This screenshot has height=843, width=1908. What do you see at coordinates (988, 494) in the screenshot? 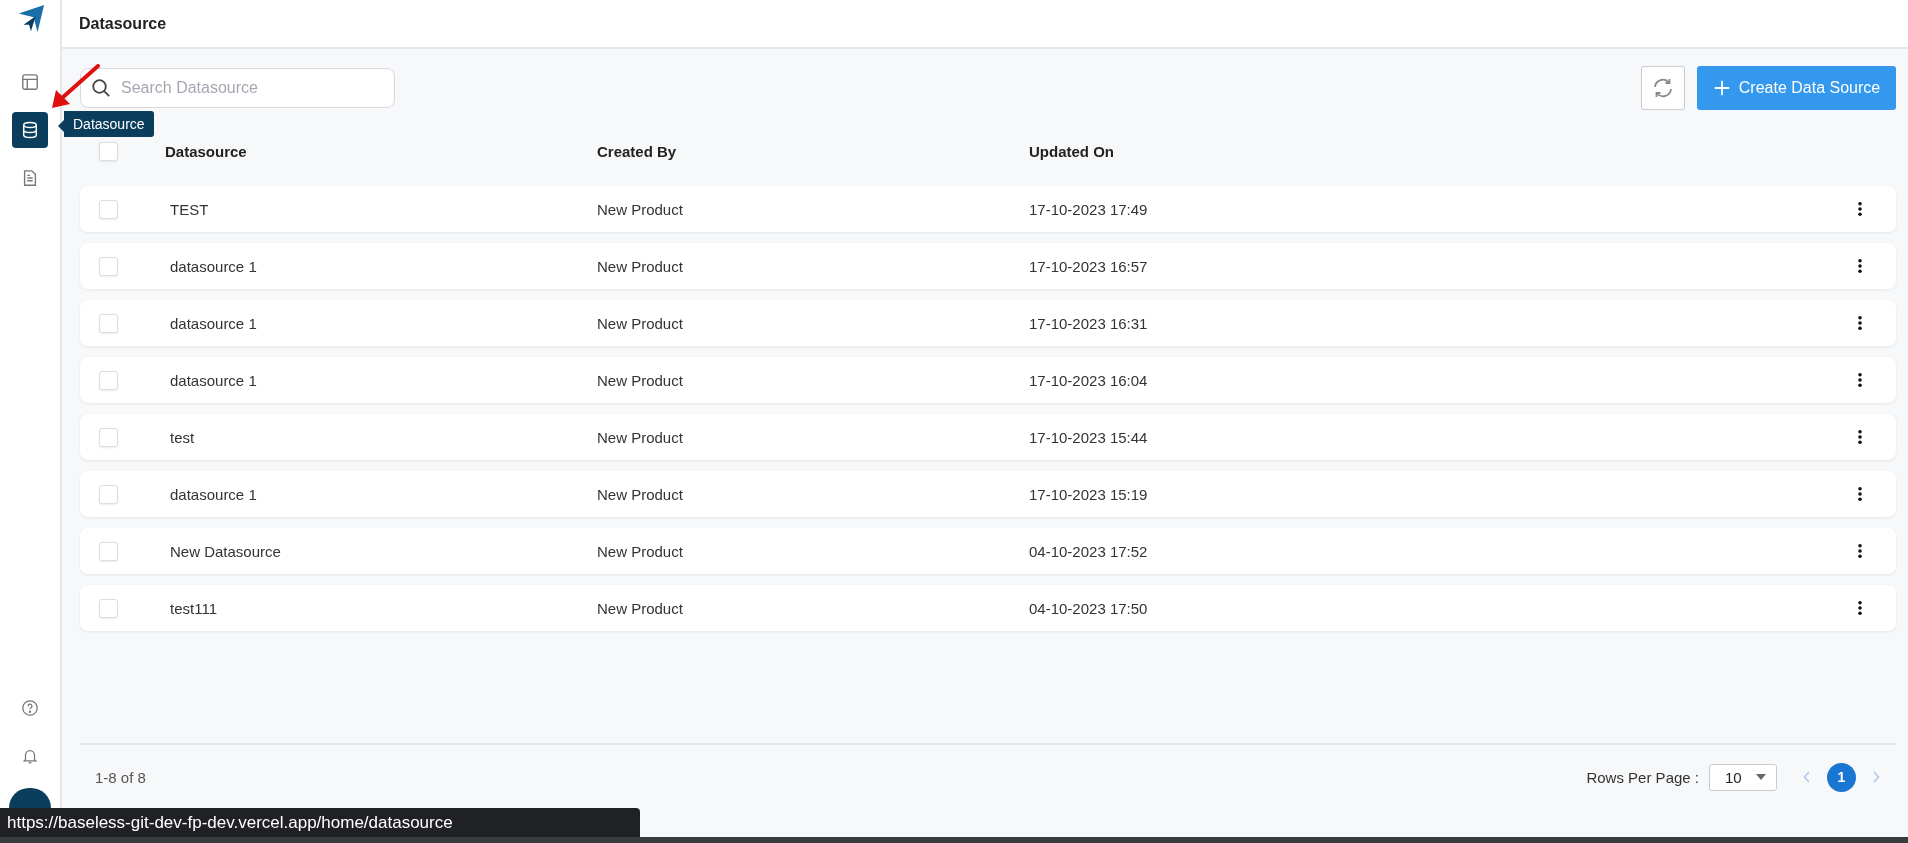
I see `table-row: datasource 1 New Product 17-10-2023 15:19` at bounding box center [988, 494].